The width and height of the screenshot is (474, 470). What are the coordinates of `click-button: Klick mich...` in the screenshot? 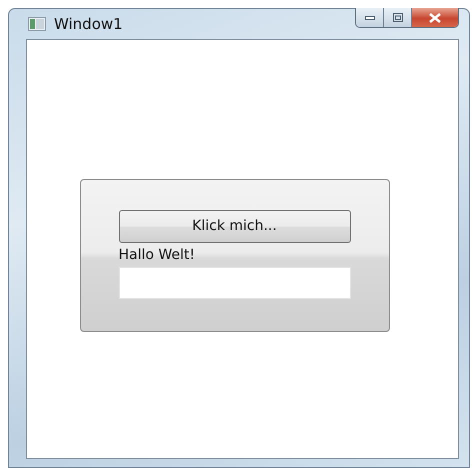 It's located at (234, 226).